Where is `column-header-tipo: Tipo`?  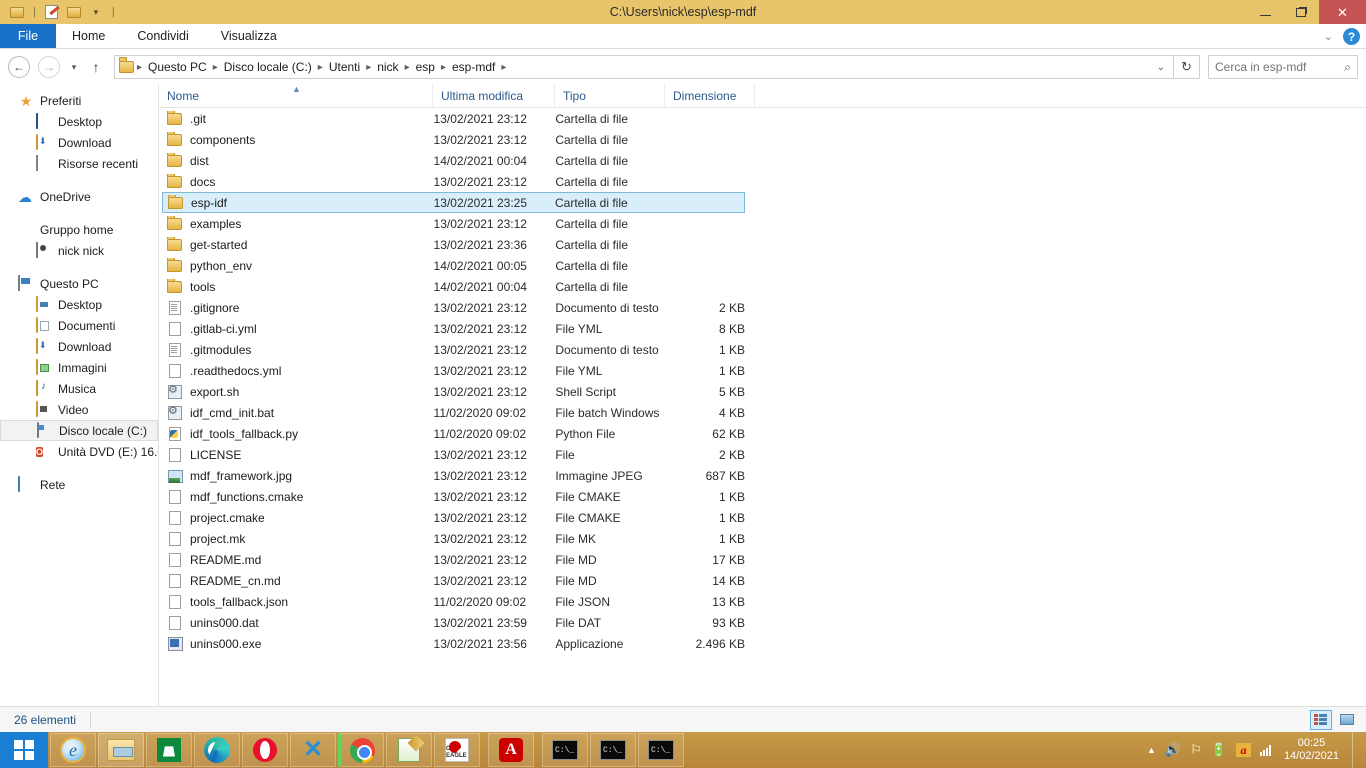 column-header-tipo: Tipo is located at coordinates (610, 95).